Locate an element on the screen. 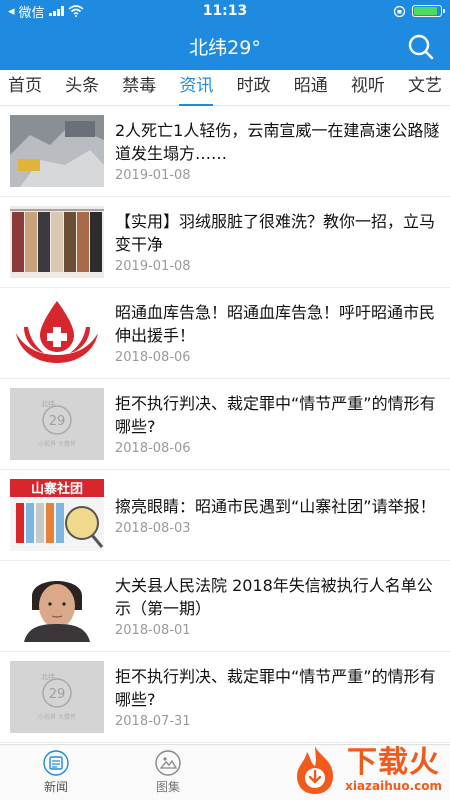  flame-download-icon is located at coordinates (315, 770).